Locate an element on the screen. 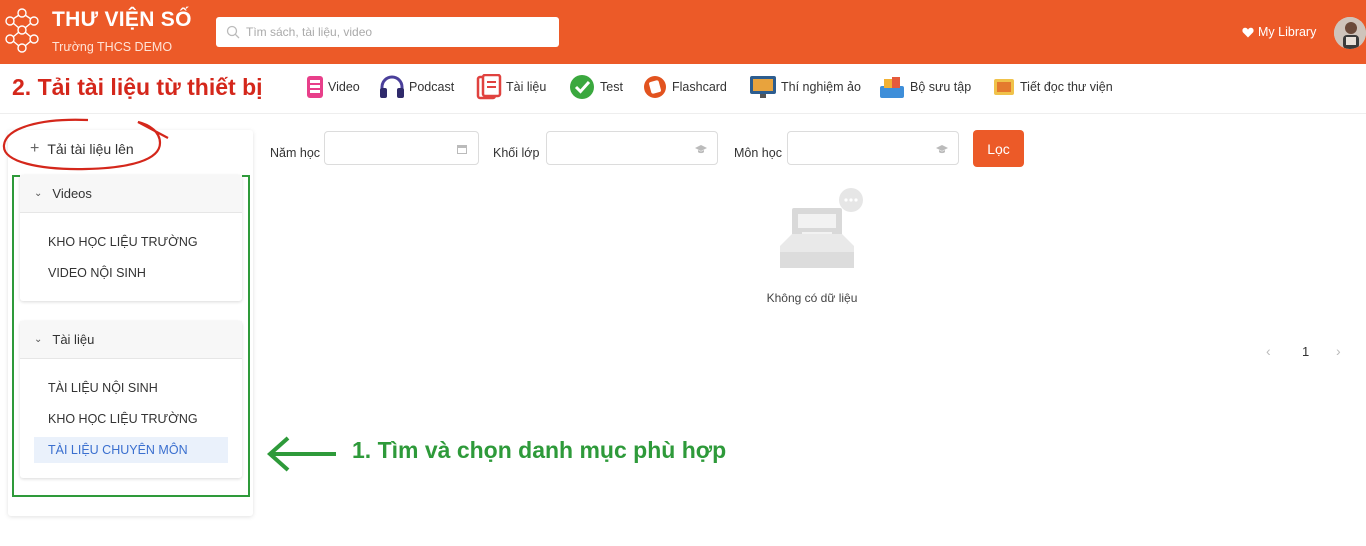  nav-virtual-lab-label: Thí nghiệm ảo is located at coordinates (821, 87).